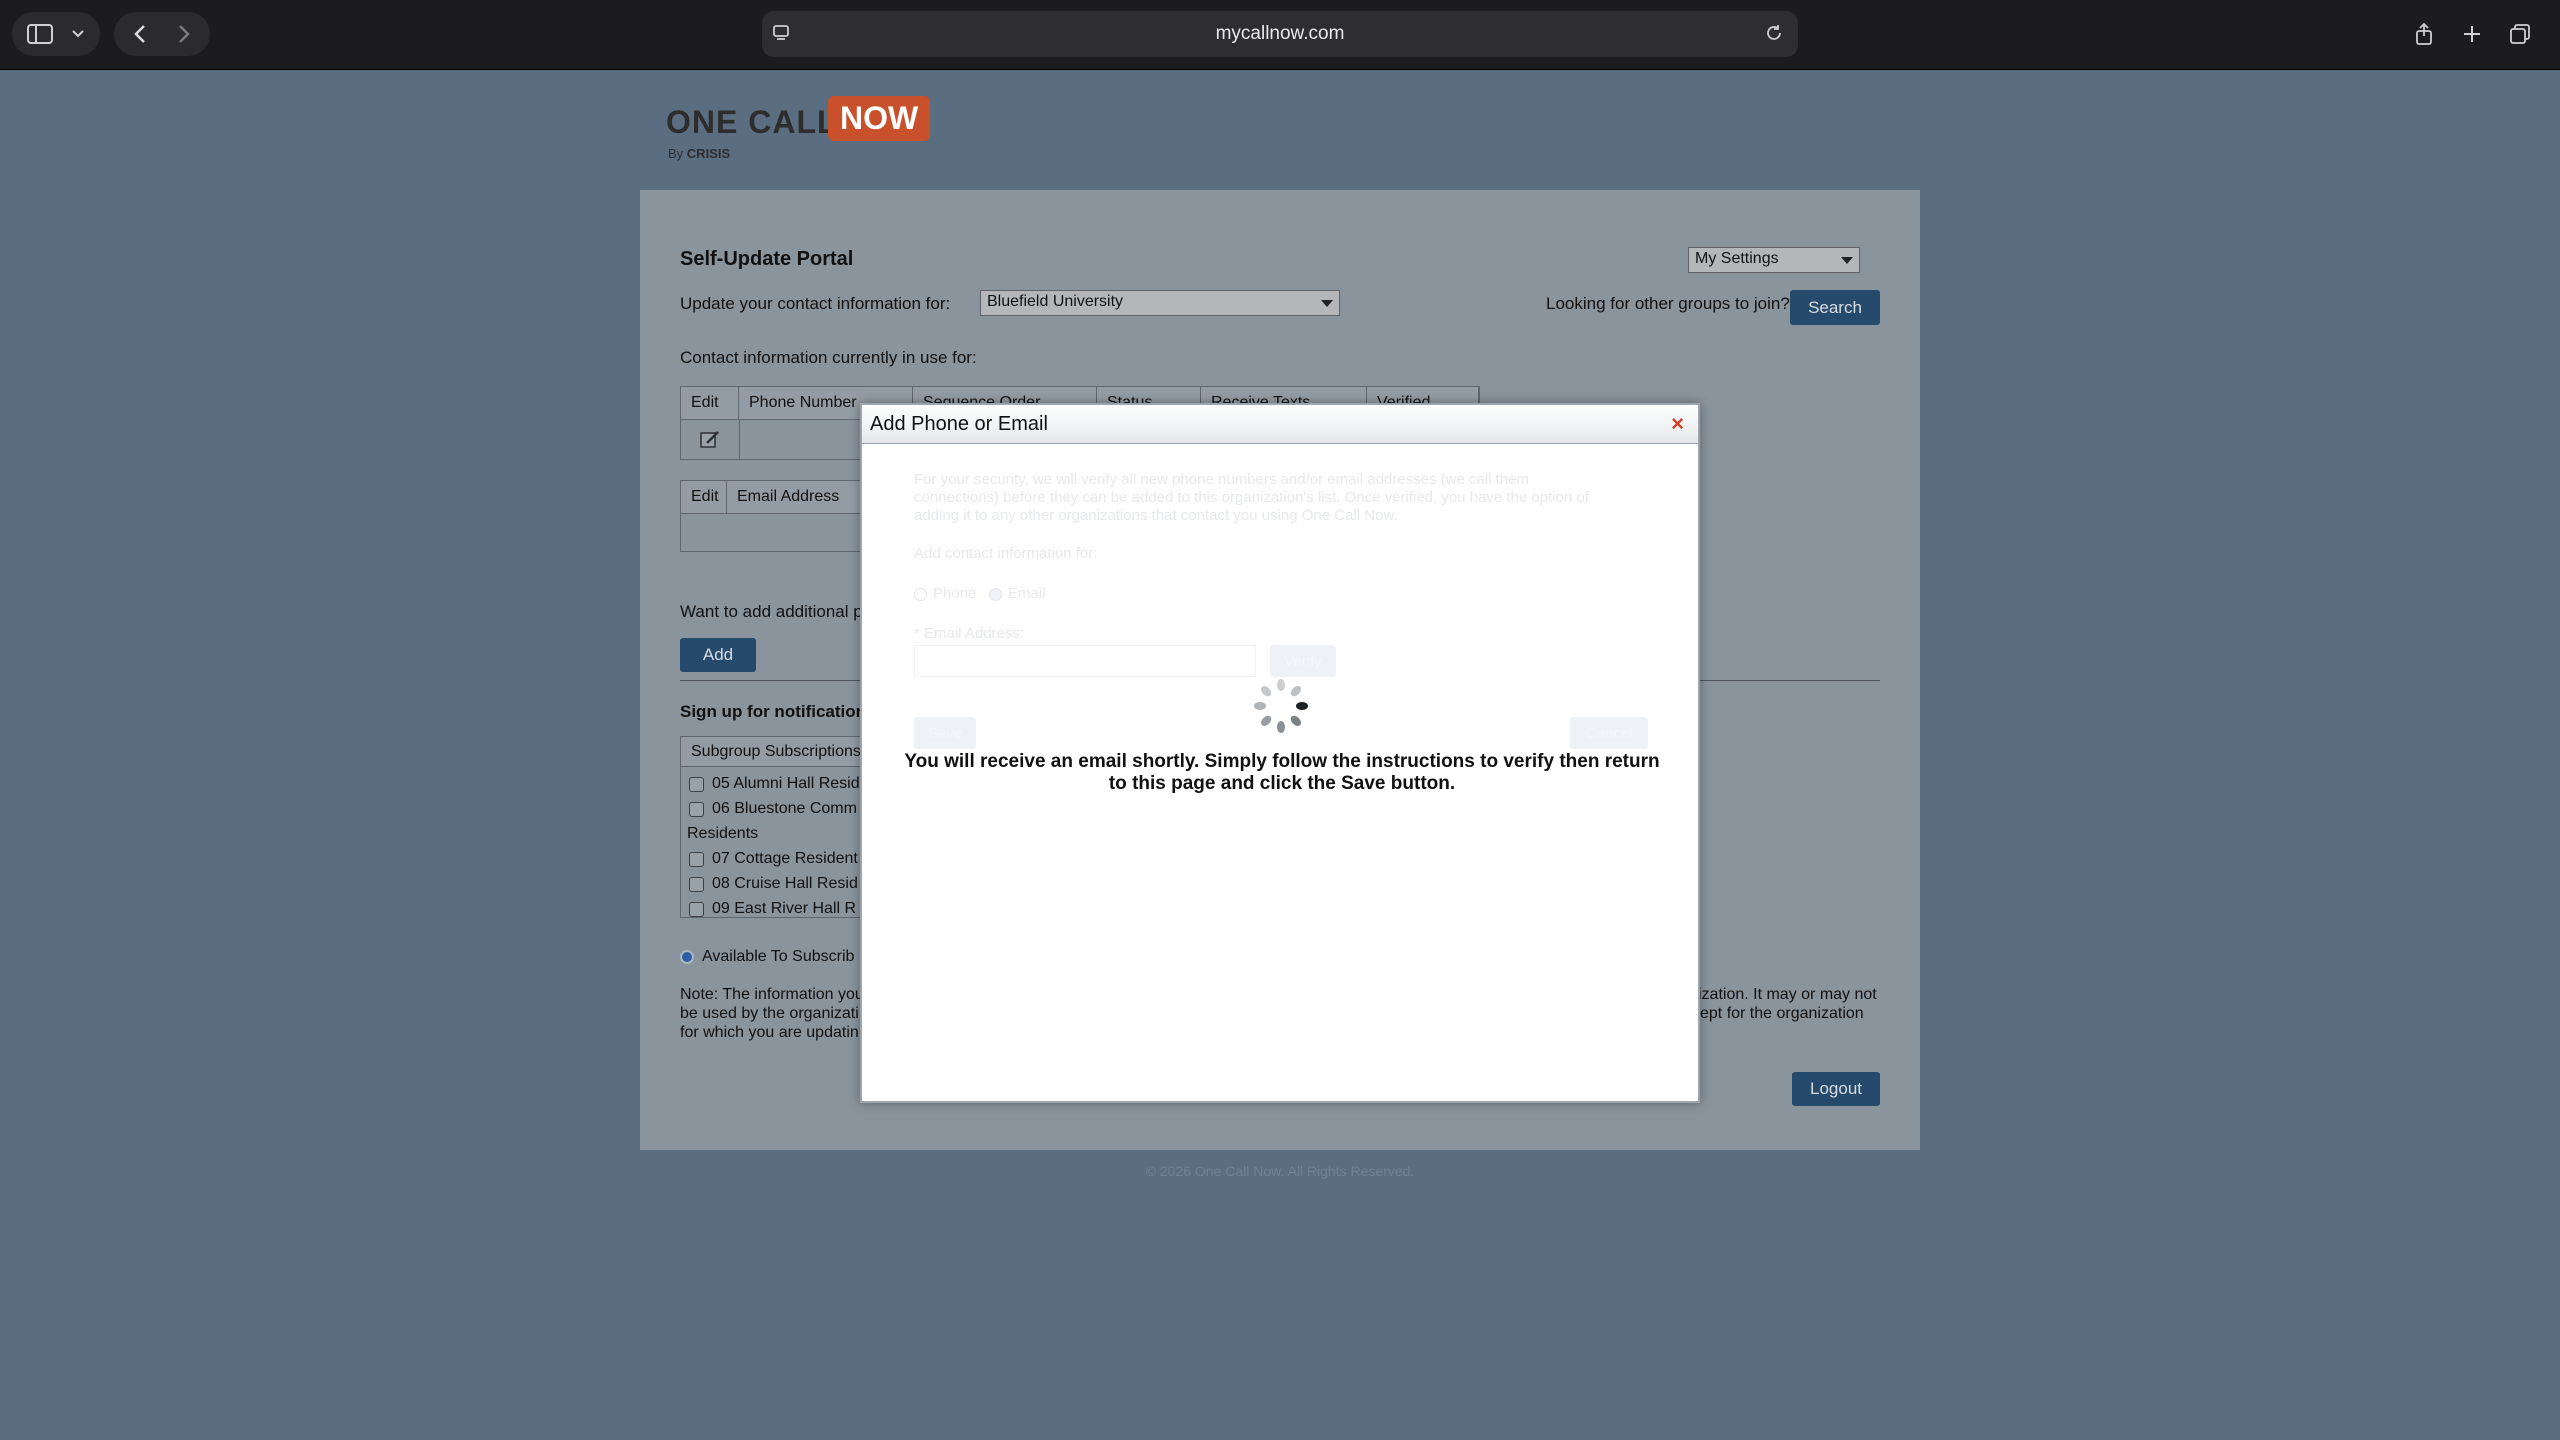  I want to click on logout-button: Logout, so click(1836, 1089).